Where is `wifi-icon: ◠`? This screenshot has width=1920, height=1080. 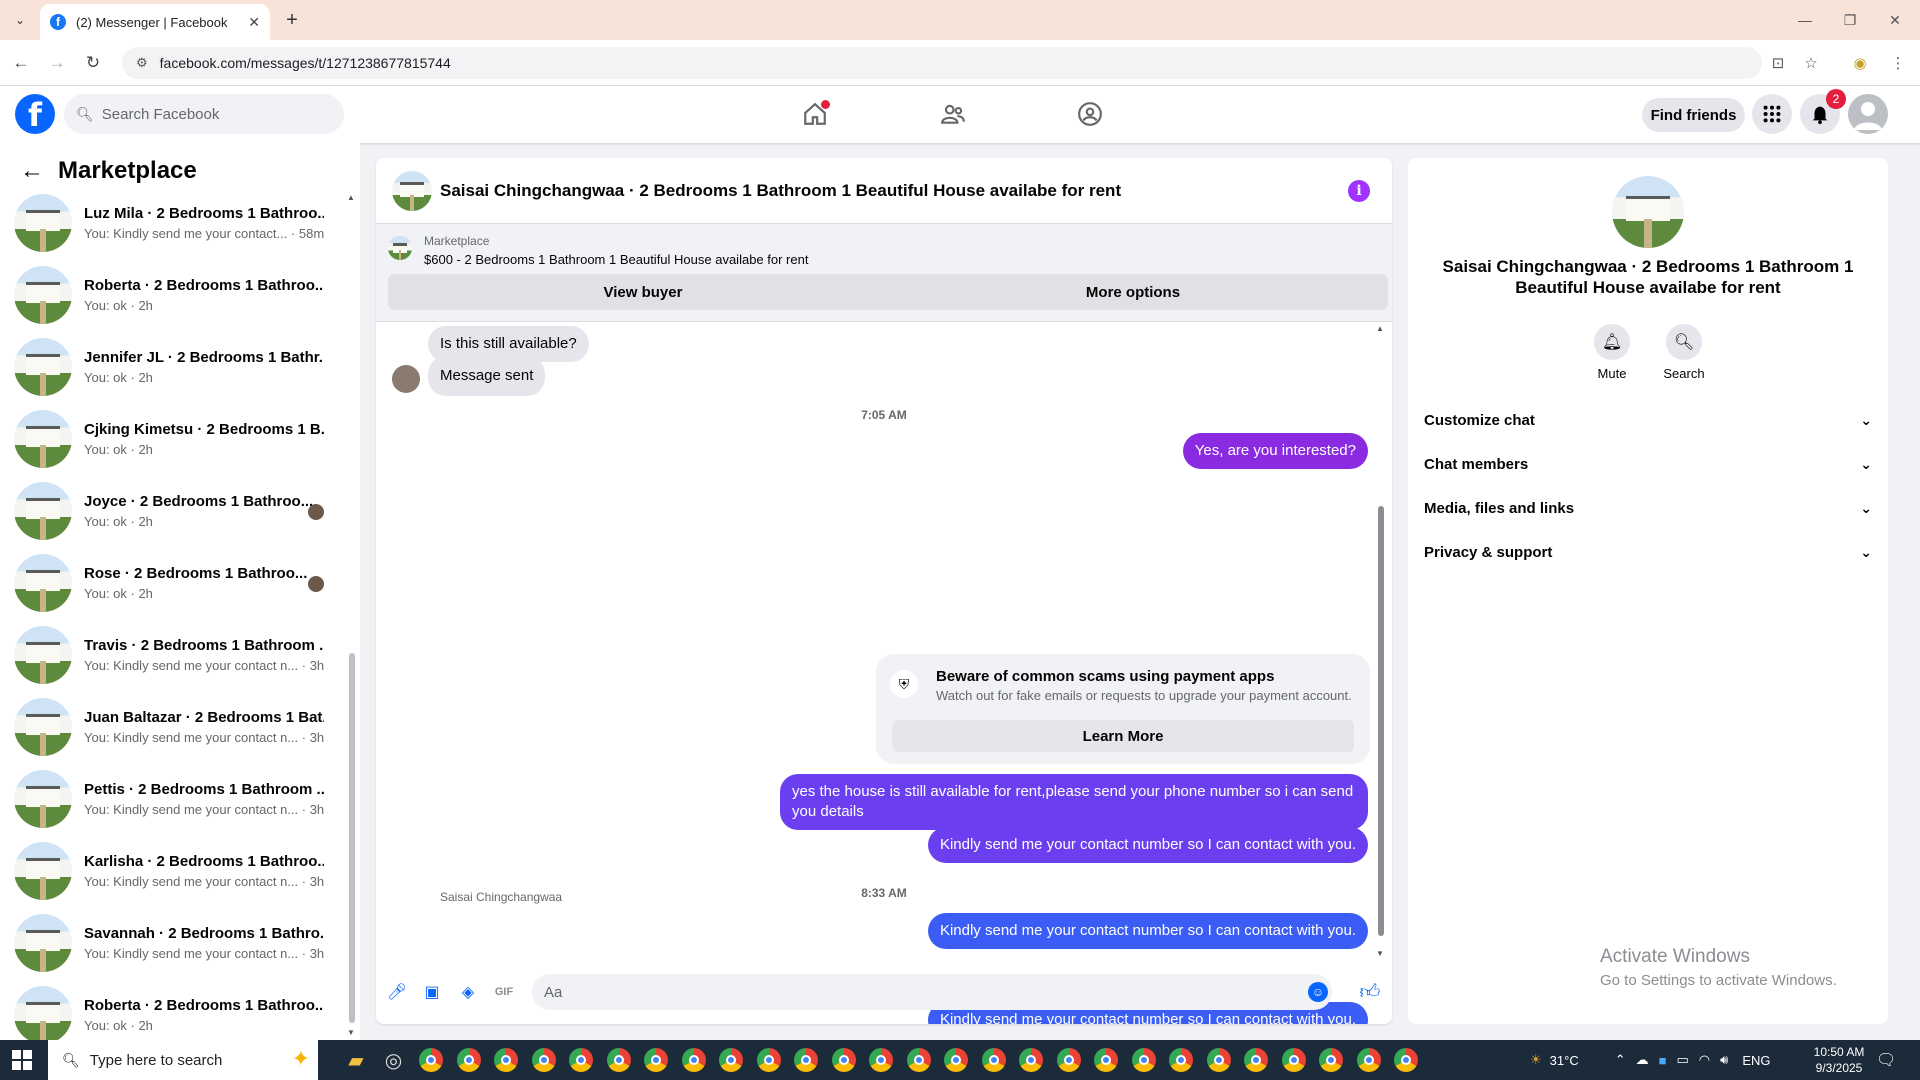 wifi-icon: ◠ is located at coordinates (1704, 1060).